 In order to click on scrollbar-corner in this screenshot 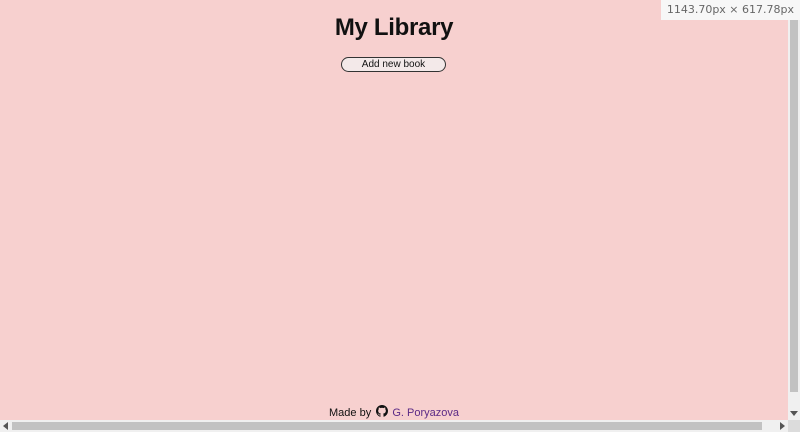, I will do `click(794, 426)`.